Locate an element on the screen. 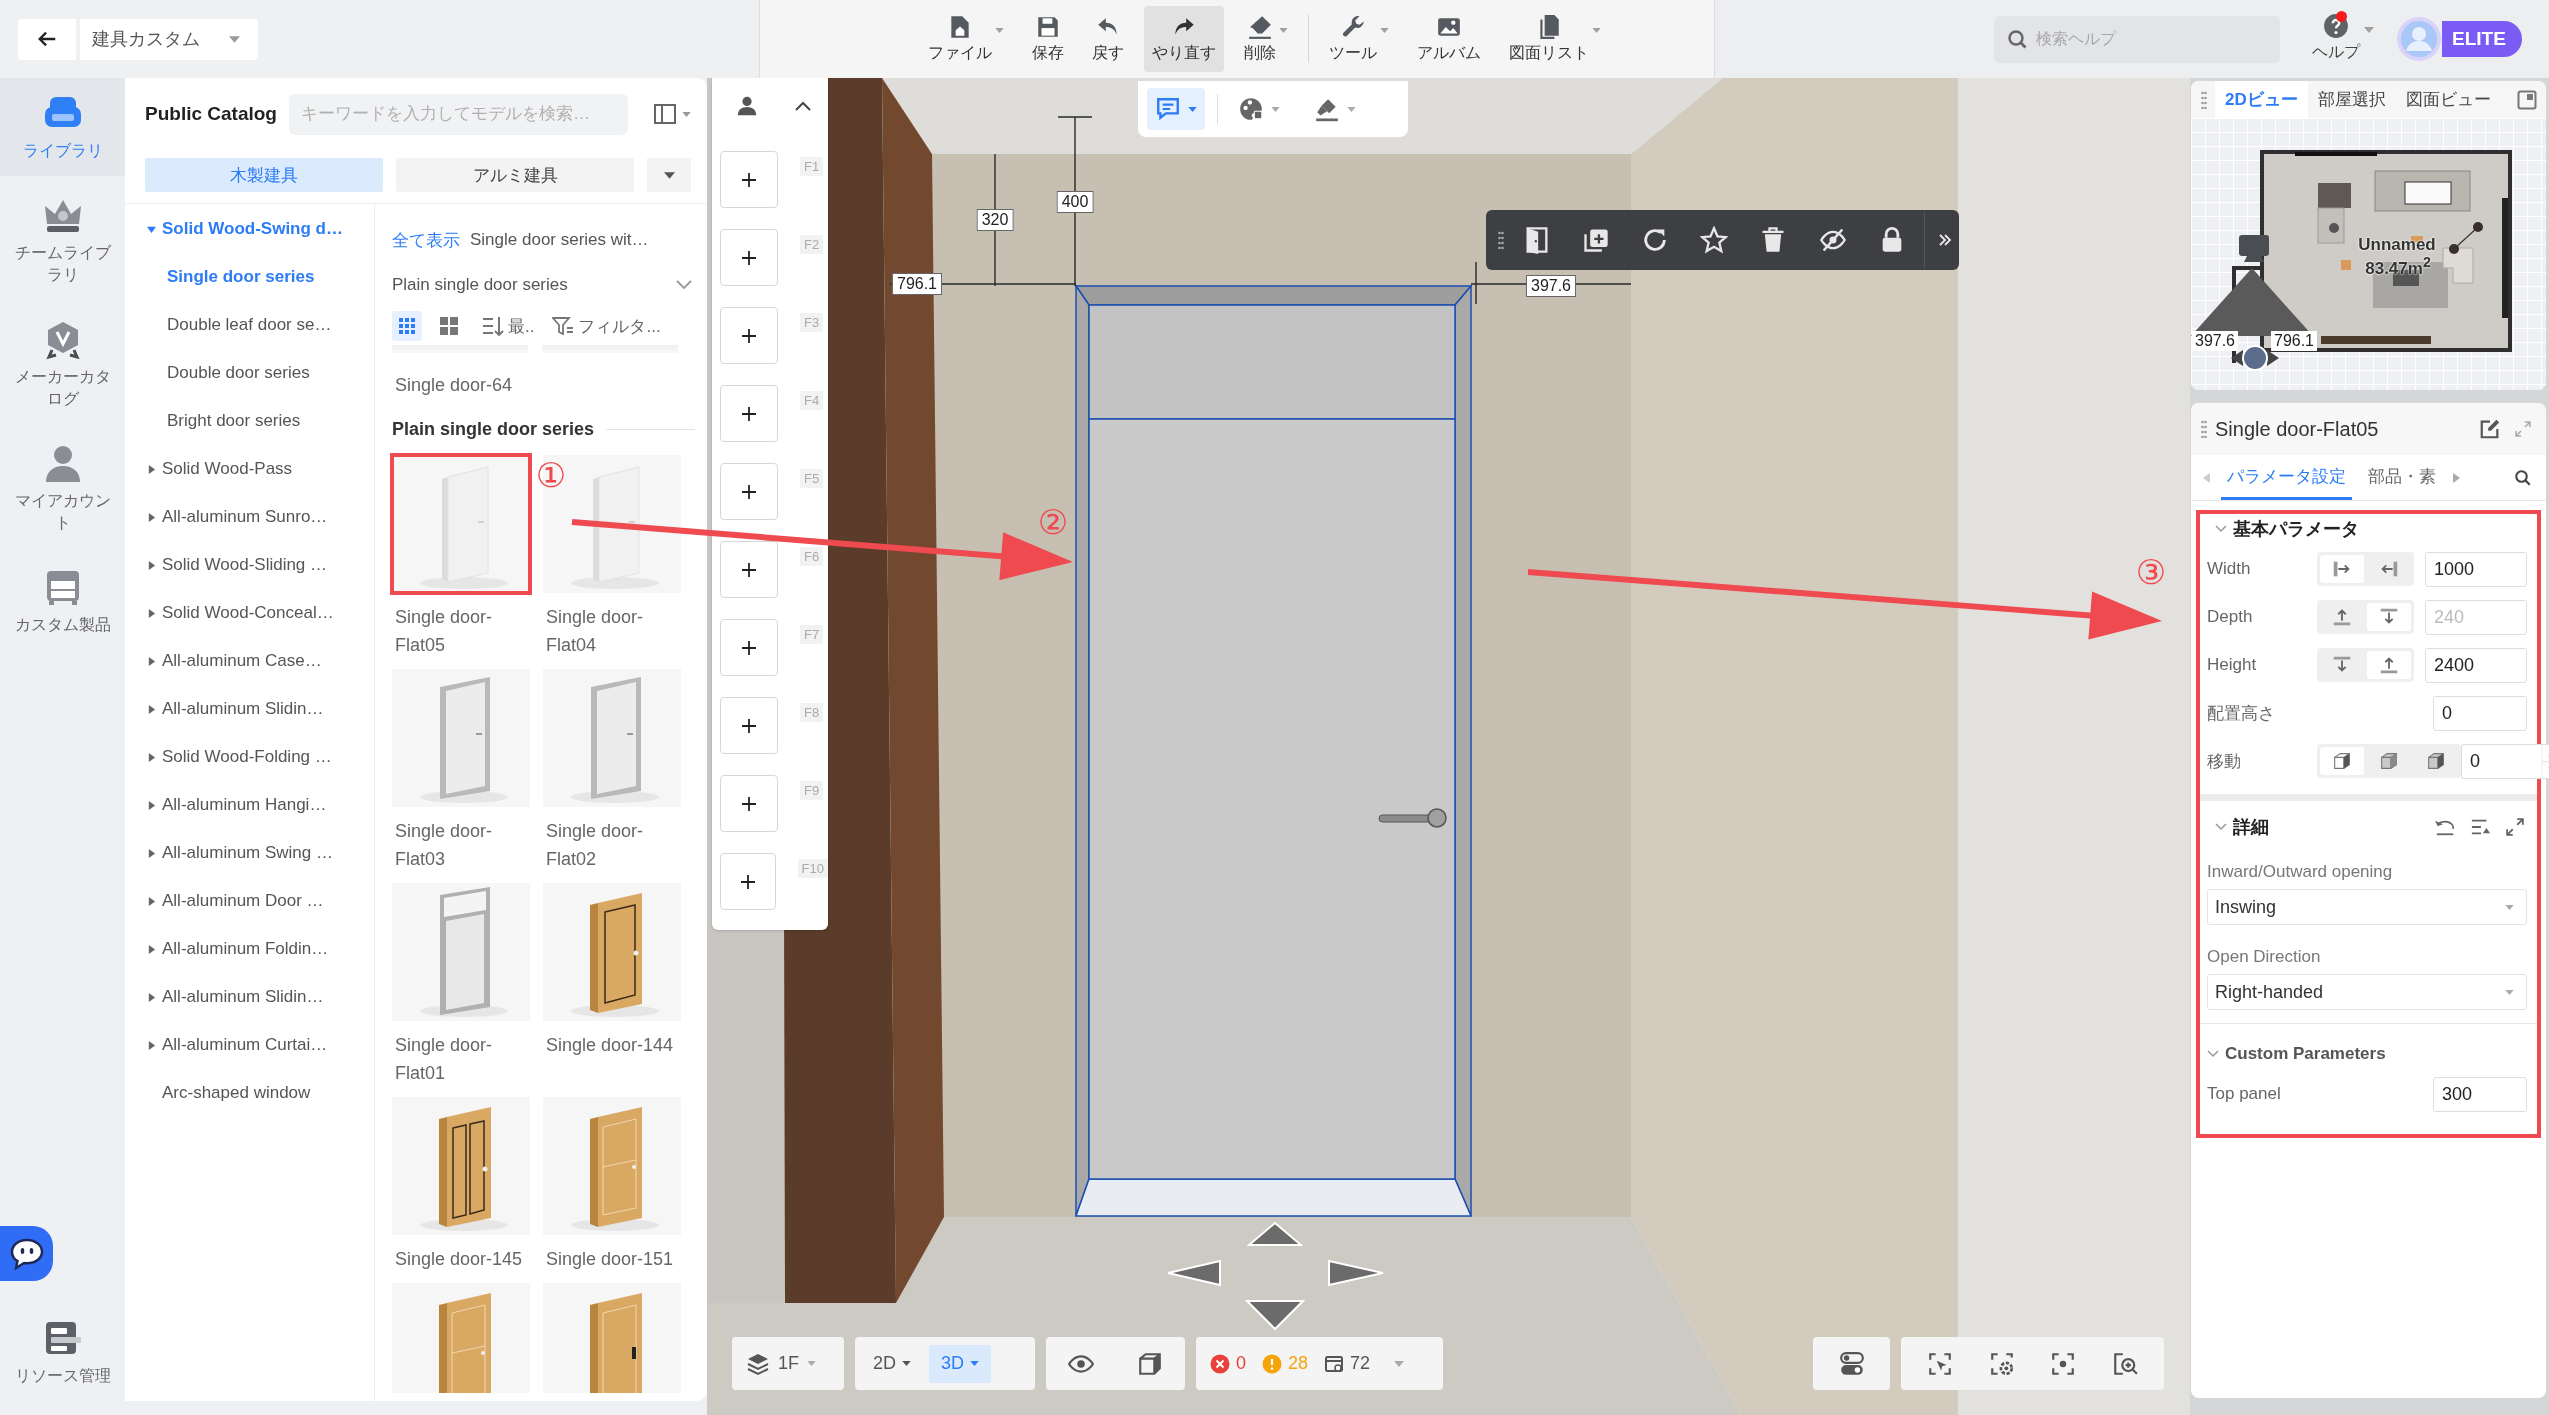  monitor-icon is located at coordinates (2254, 248).